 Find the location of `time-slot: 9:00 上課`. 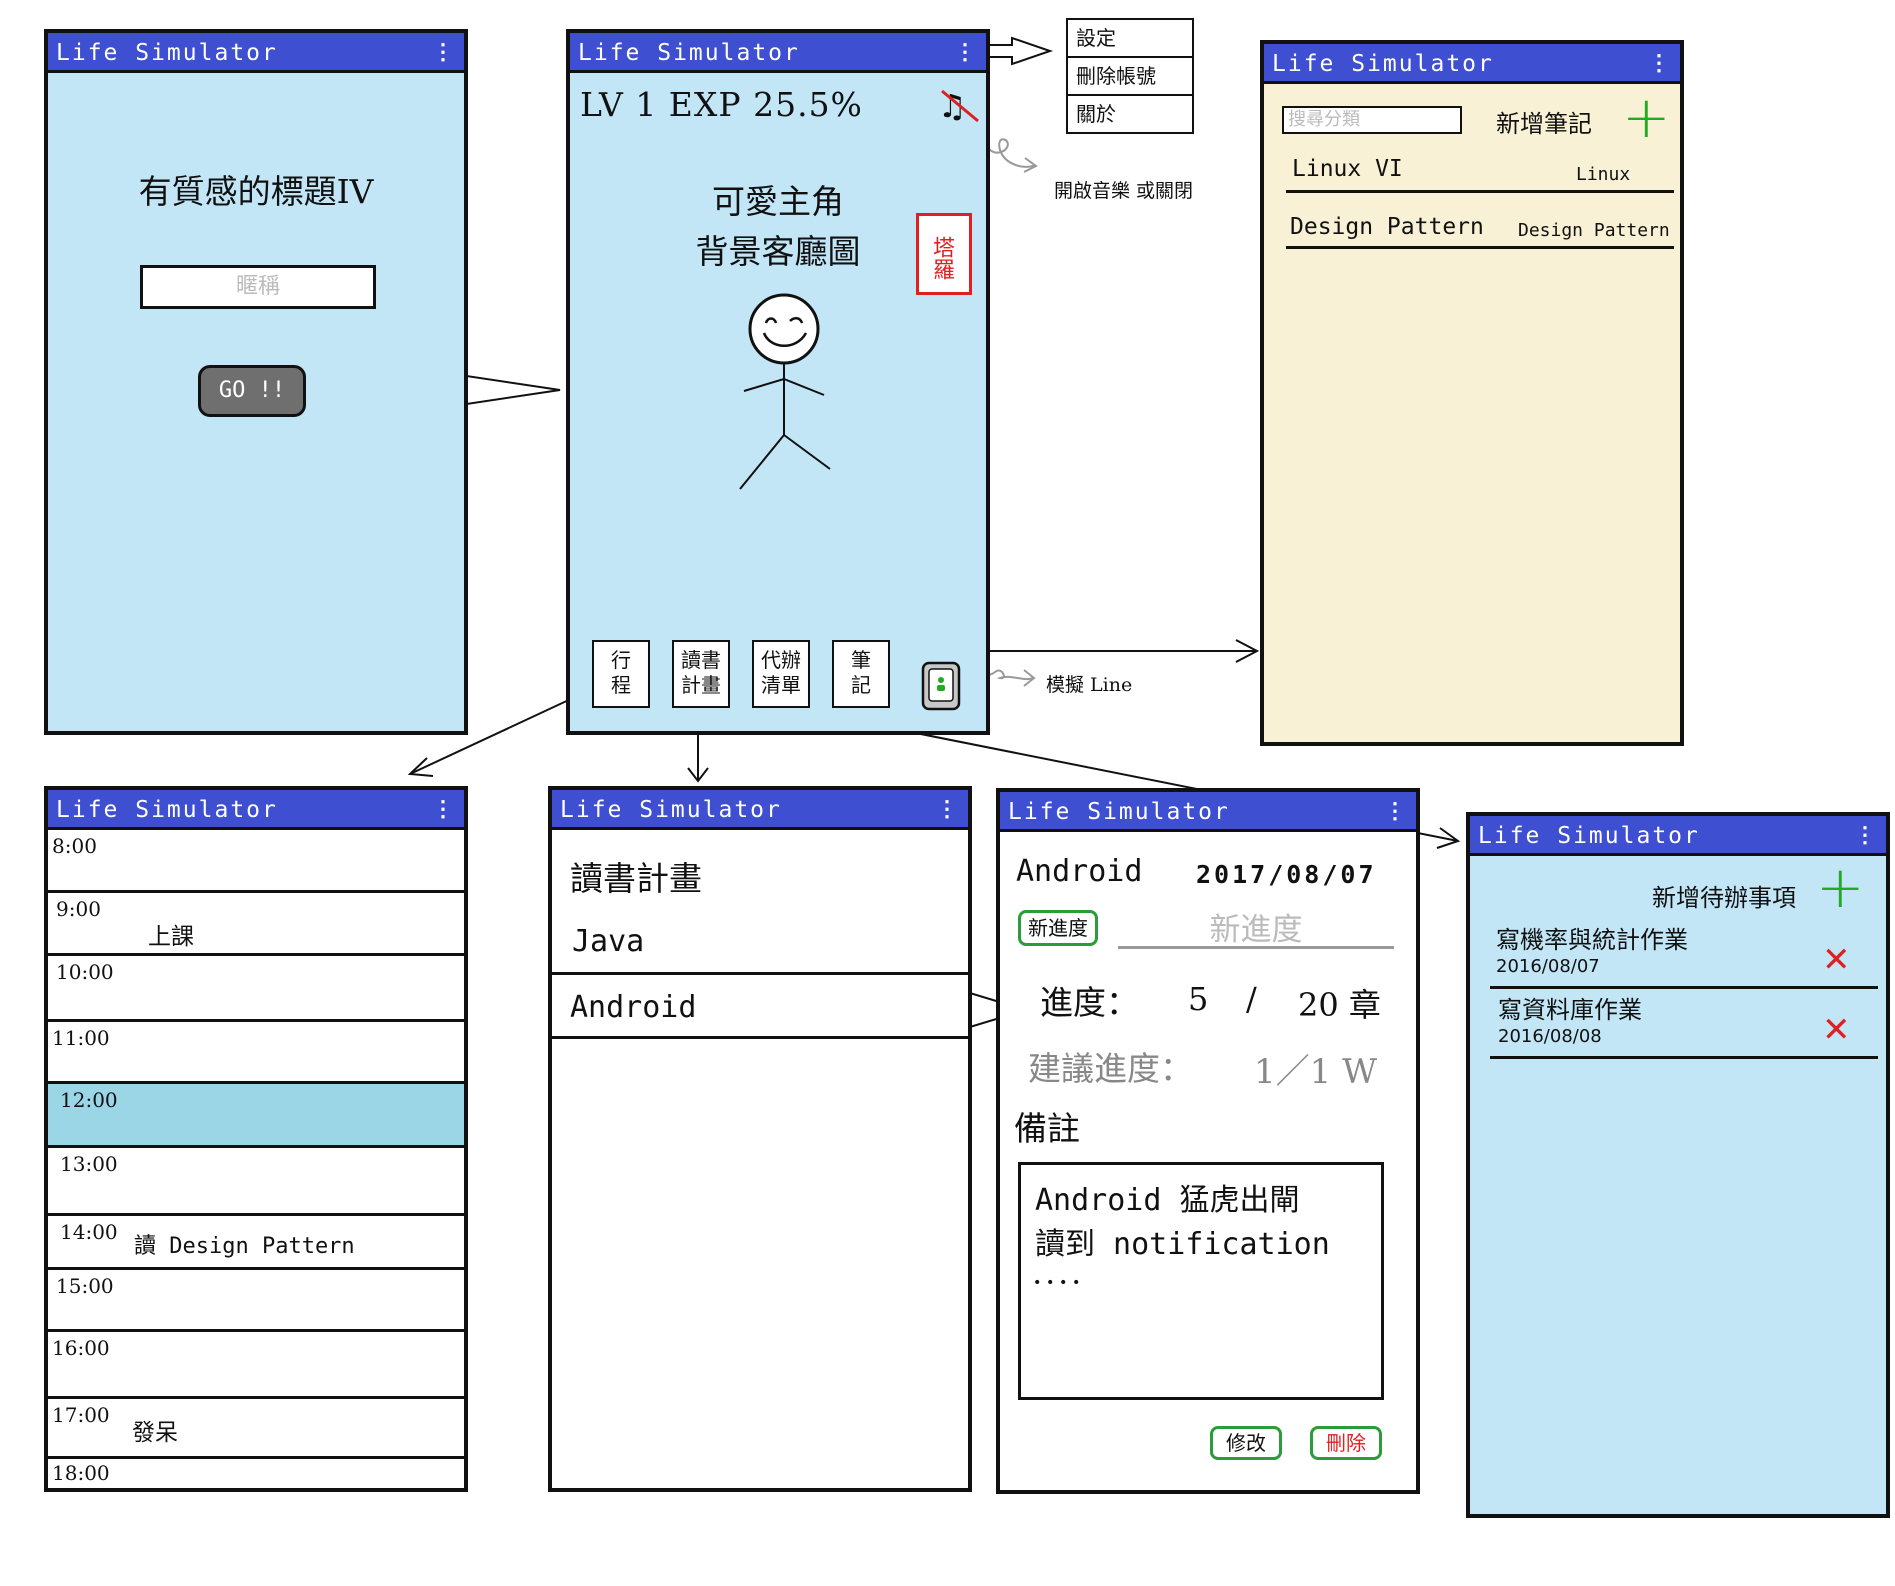

time-slot: 9:00 上課 is located at coordinates (256, 924).